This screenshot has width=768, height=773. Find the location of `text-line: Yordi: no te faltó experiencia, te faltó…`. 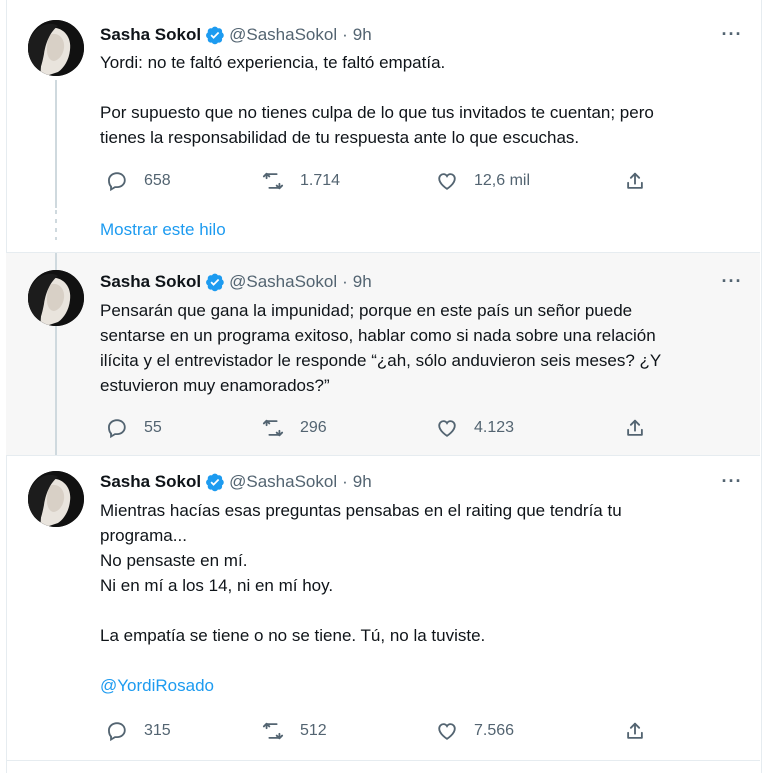

text-line: Yordi: no te faltó experiencia, te faltó… is located at coordinates (273, 62).